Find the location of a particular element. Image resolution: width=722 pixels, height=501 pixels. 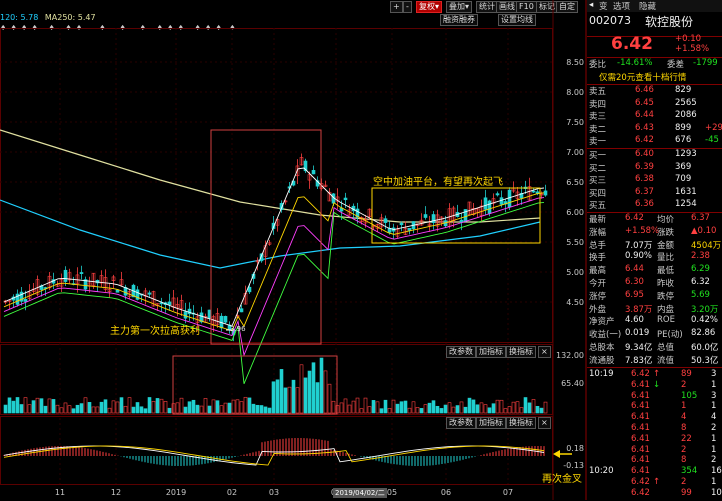

tick-volume: 8 is located at coordinates (684, 460).